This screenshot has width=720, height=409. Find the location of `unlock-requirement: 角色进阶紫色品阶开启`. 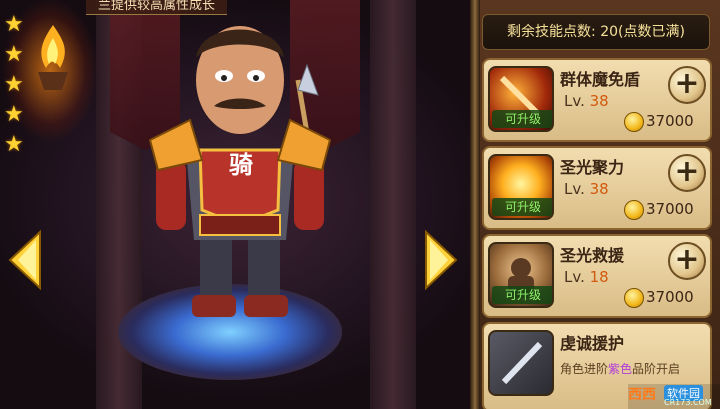

unlock-requirement: 角色进阶紫色品阶开启 is located at coordinates (620, 368).